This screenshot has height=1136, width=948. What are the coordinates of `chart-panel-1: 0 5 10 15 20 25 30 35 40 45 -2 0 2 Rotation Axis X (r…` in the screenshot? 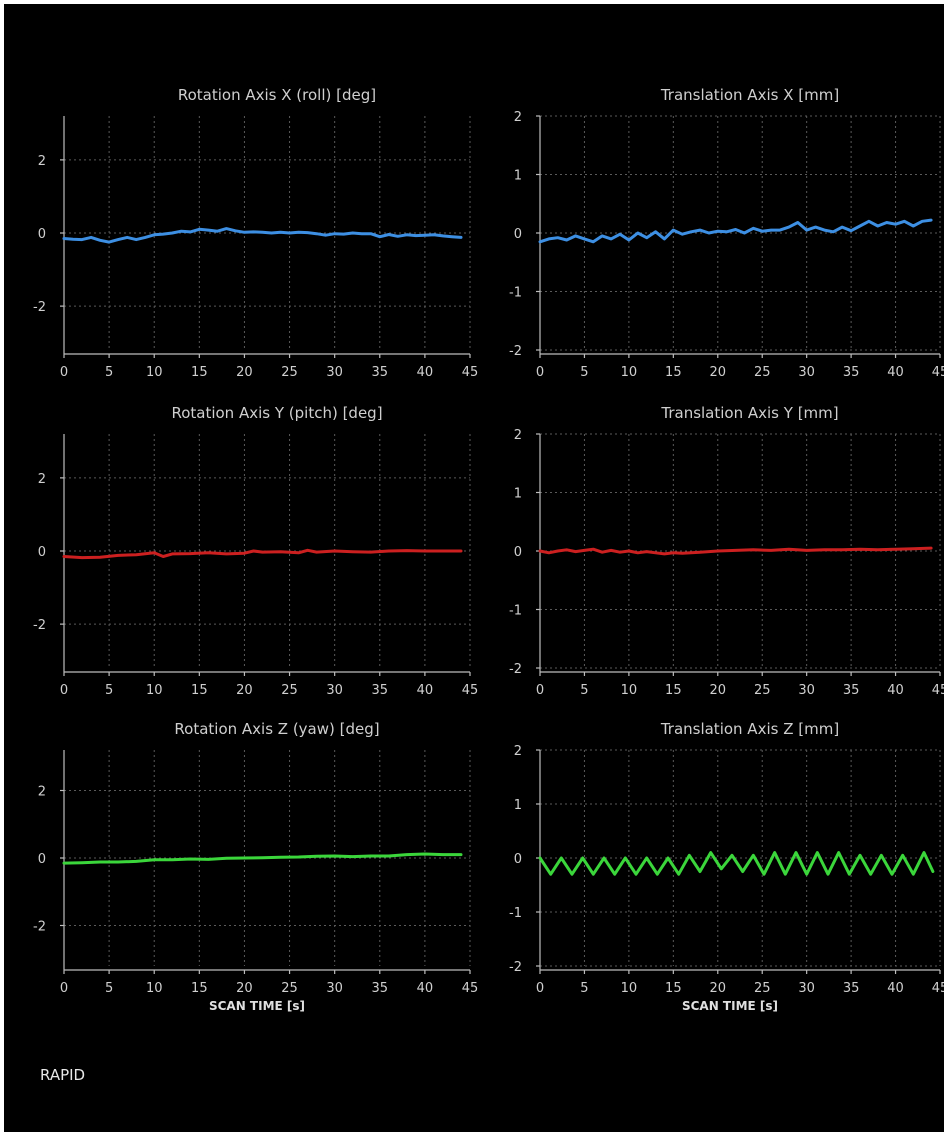 It's located at (255, 233).